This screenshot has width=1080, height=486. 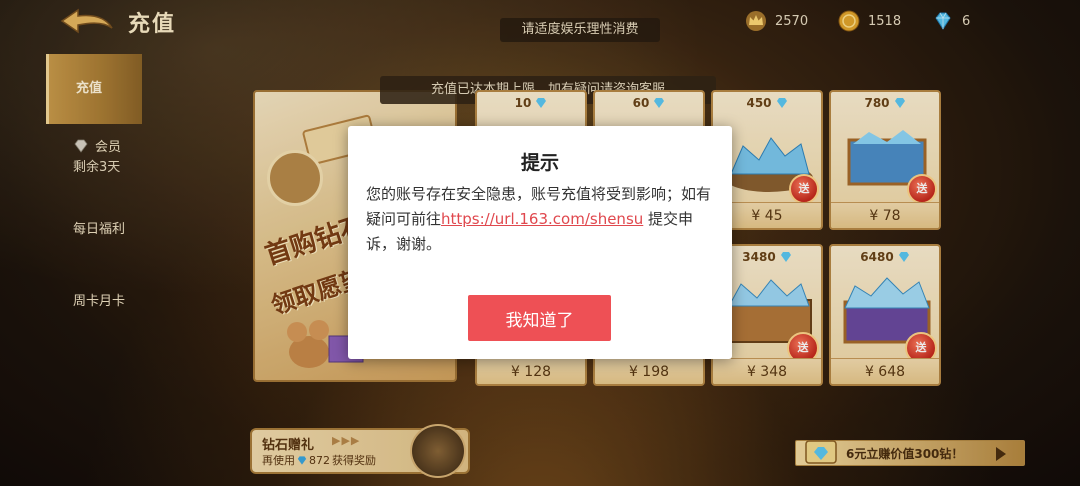 What do you see at coordinates (539, 318) in the screenshot?
I see `acknowledge-button: 我知道了` at bounding box center [539, 318].